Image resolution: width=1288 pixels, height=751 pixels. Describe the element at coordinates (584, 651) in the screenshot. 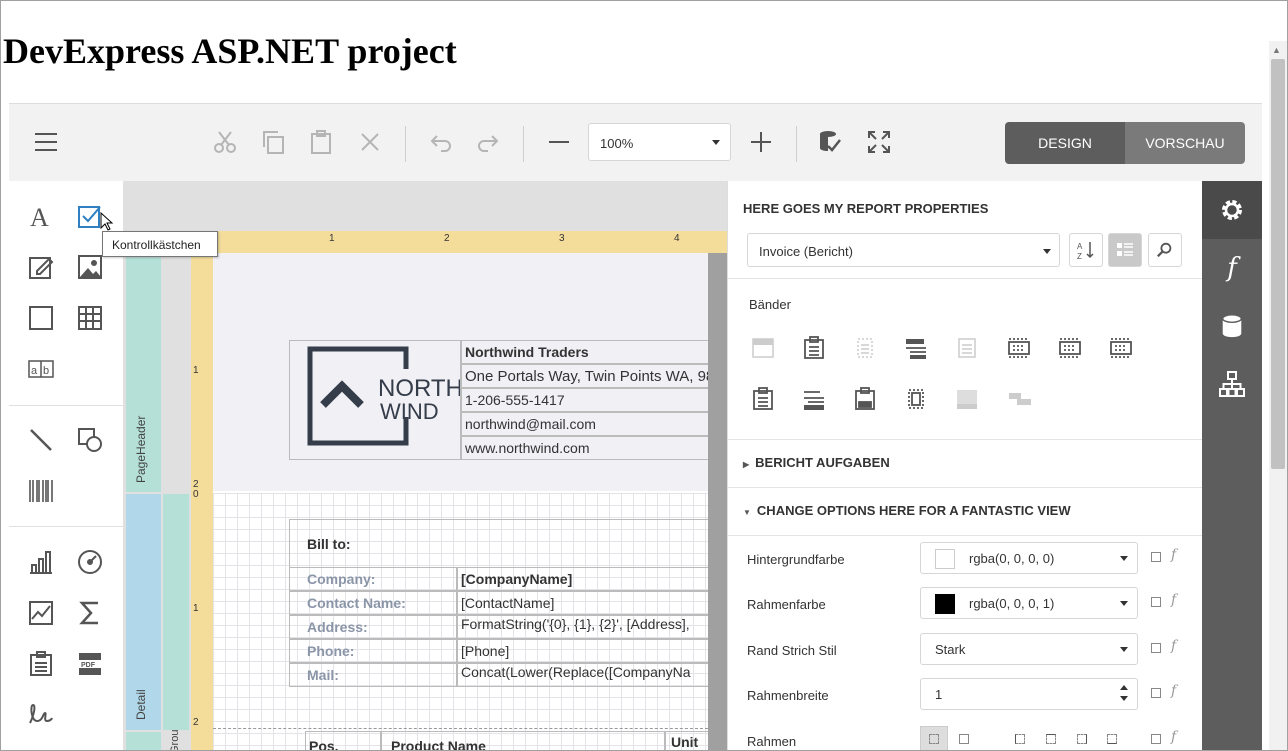

I see `field-value: [Phone]` at that location.